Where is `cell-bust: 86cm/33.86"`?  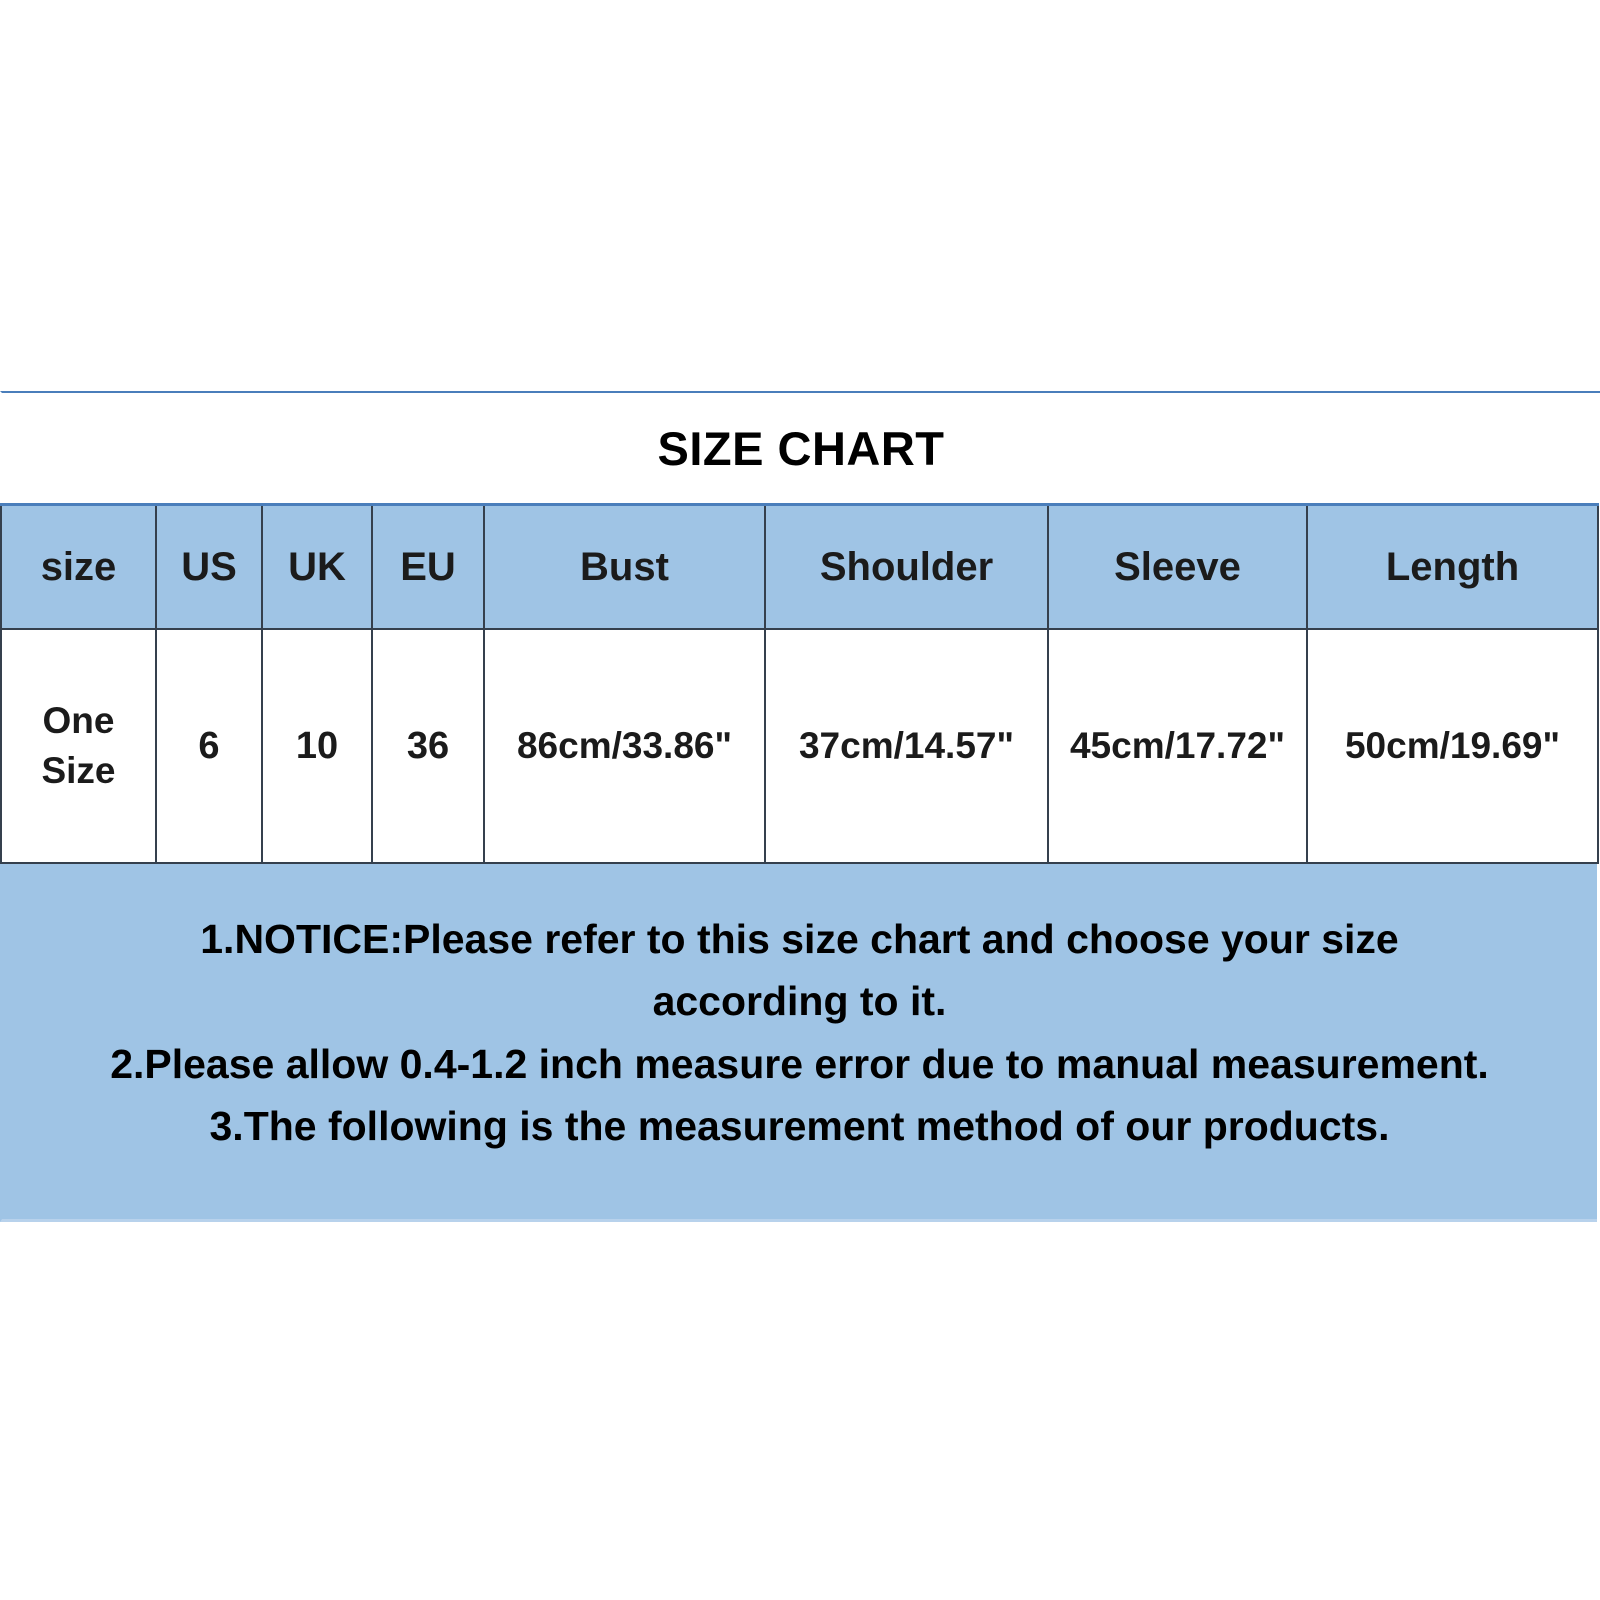 cell-bust: 86cm/33.86" is located at coordinates (624, 746).